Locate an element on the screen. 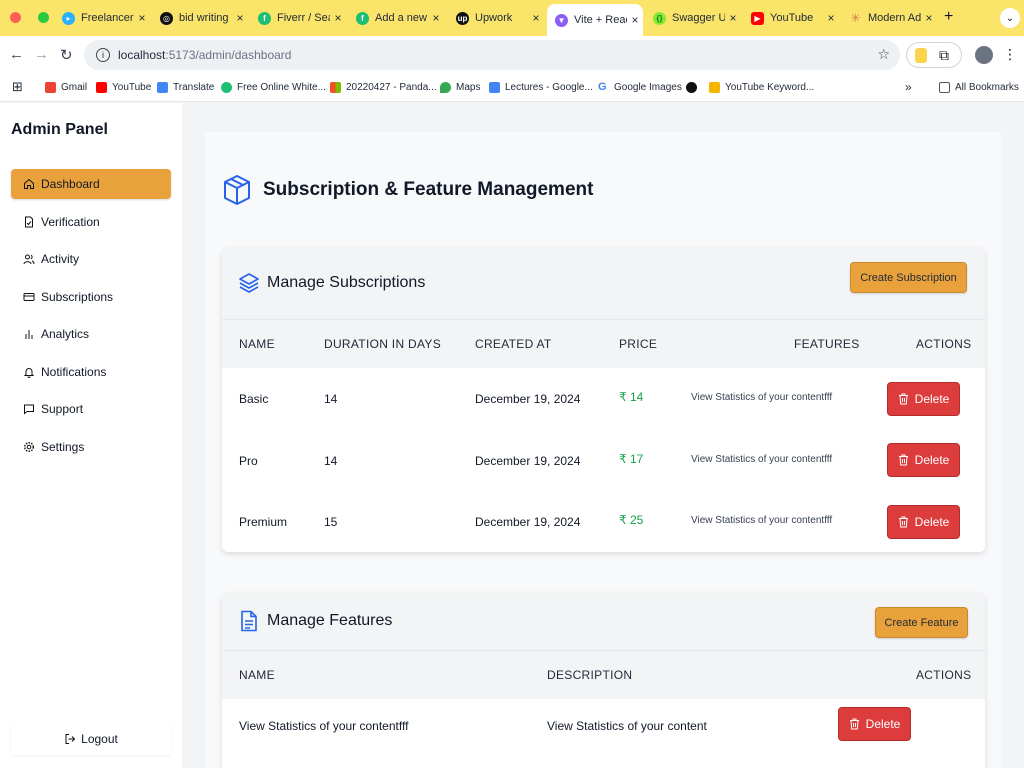  more-bookmarks-icon: » is located at coordinates (908, 87).